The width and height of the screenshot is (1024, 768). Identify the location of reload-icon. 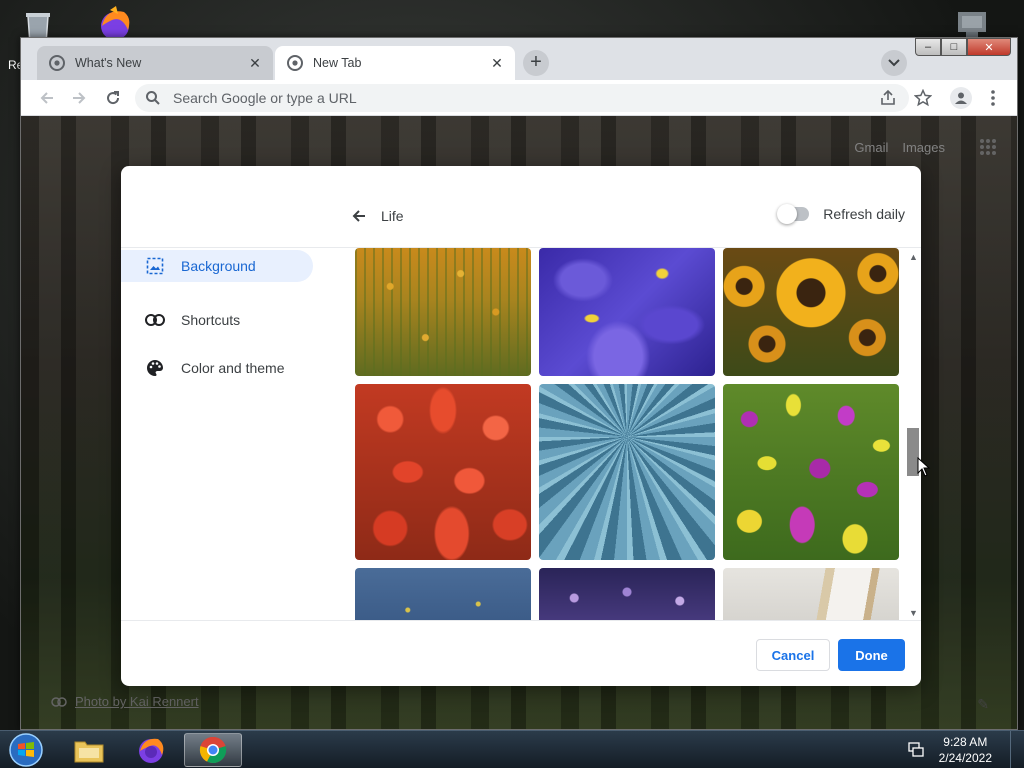
(113, 98).